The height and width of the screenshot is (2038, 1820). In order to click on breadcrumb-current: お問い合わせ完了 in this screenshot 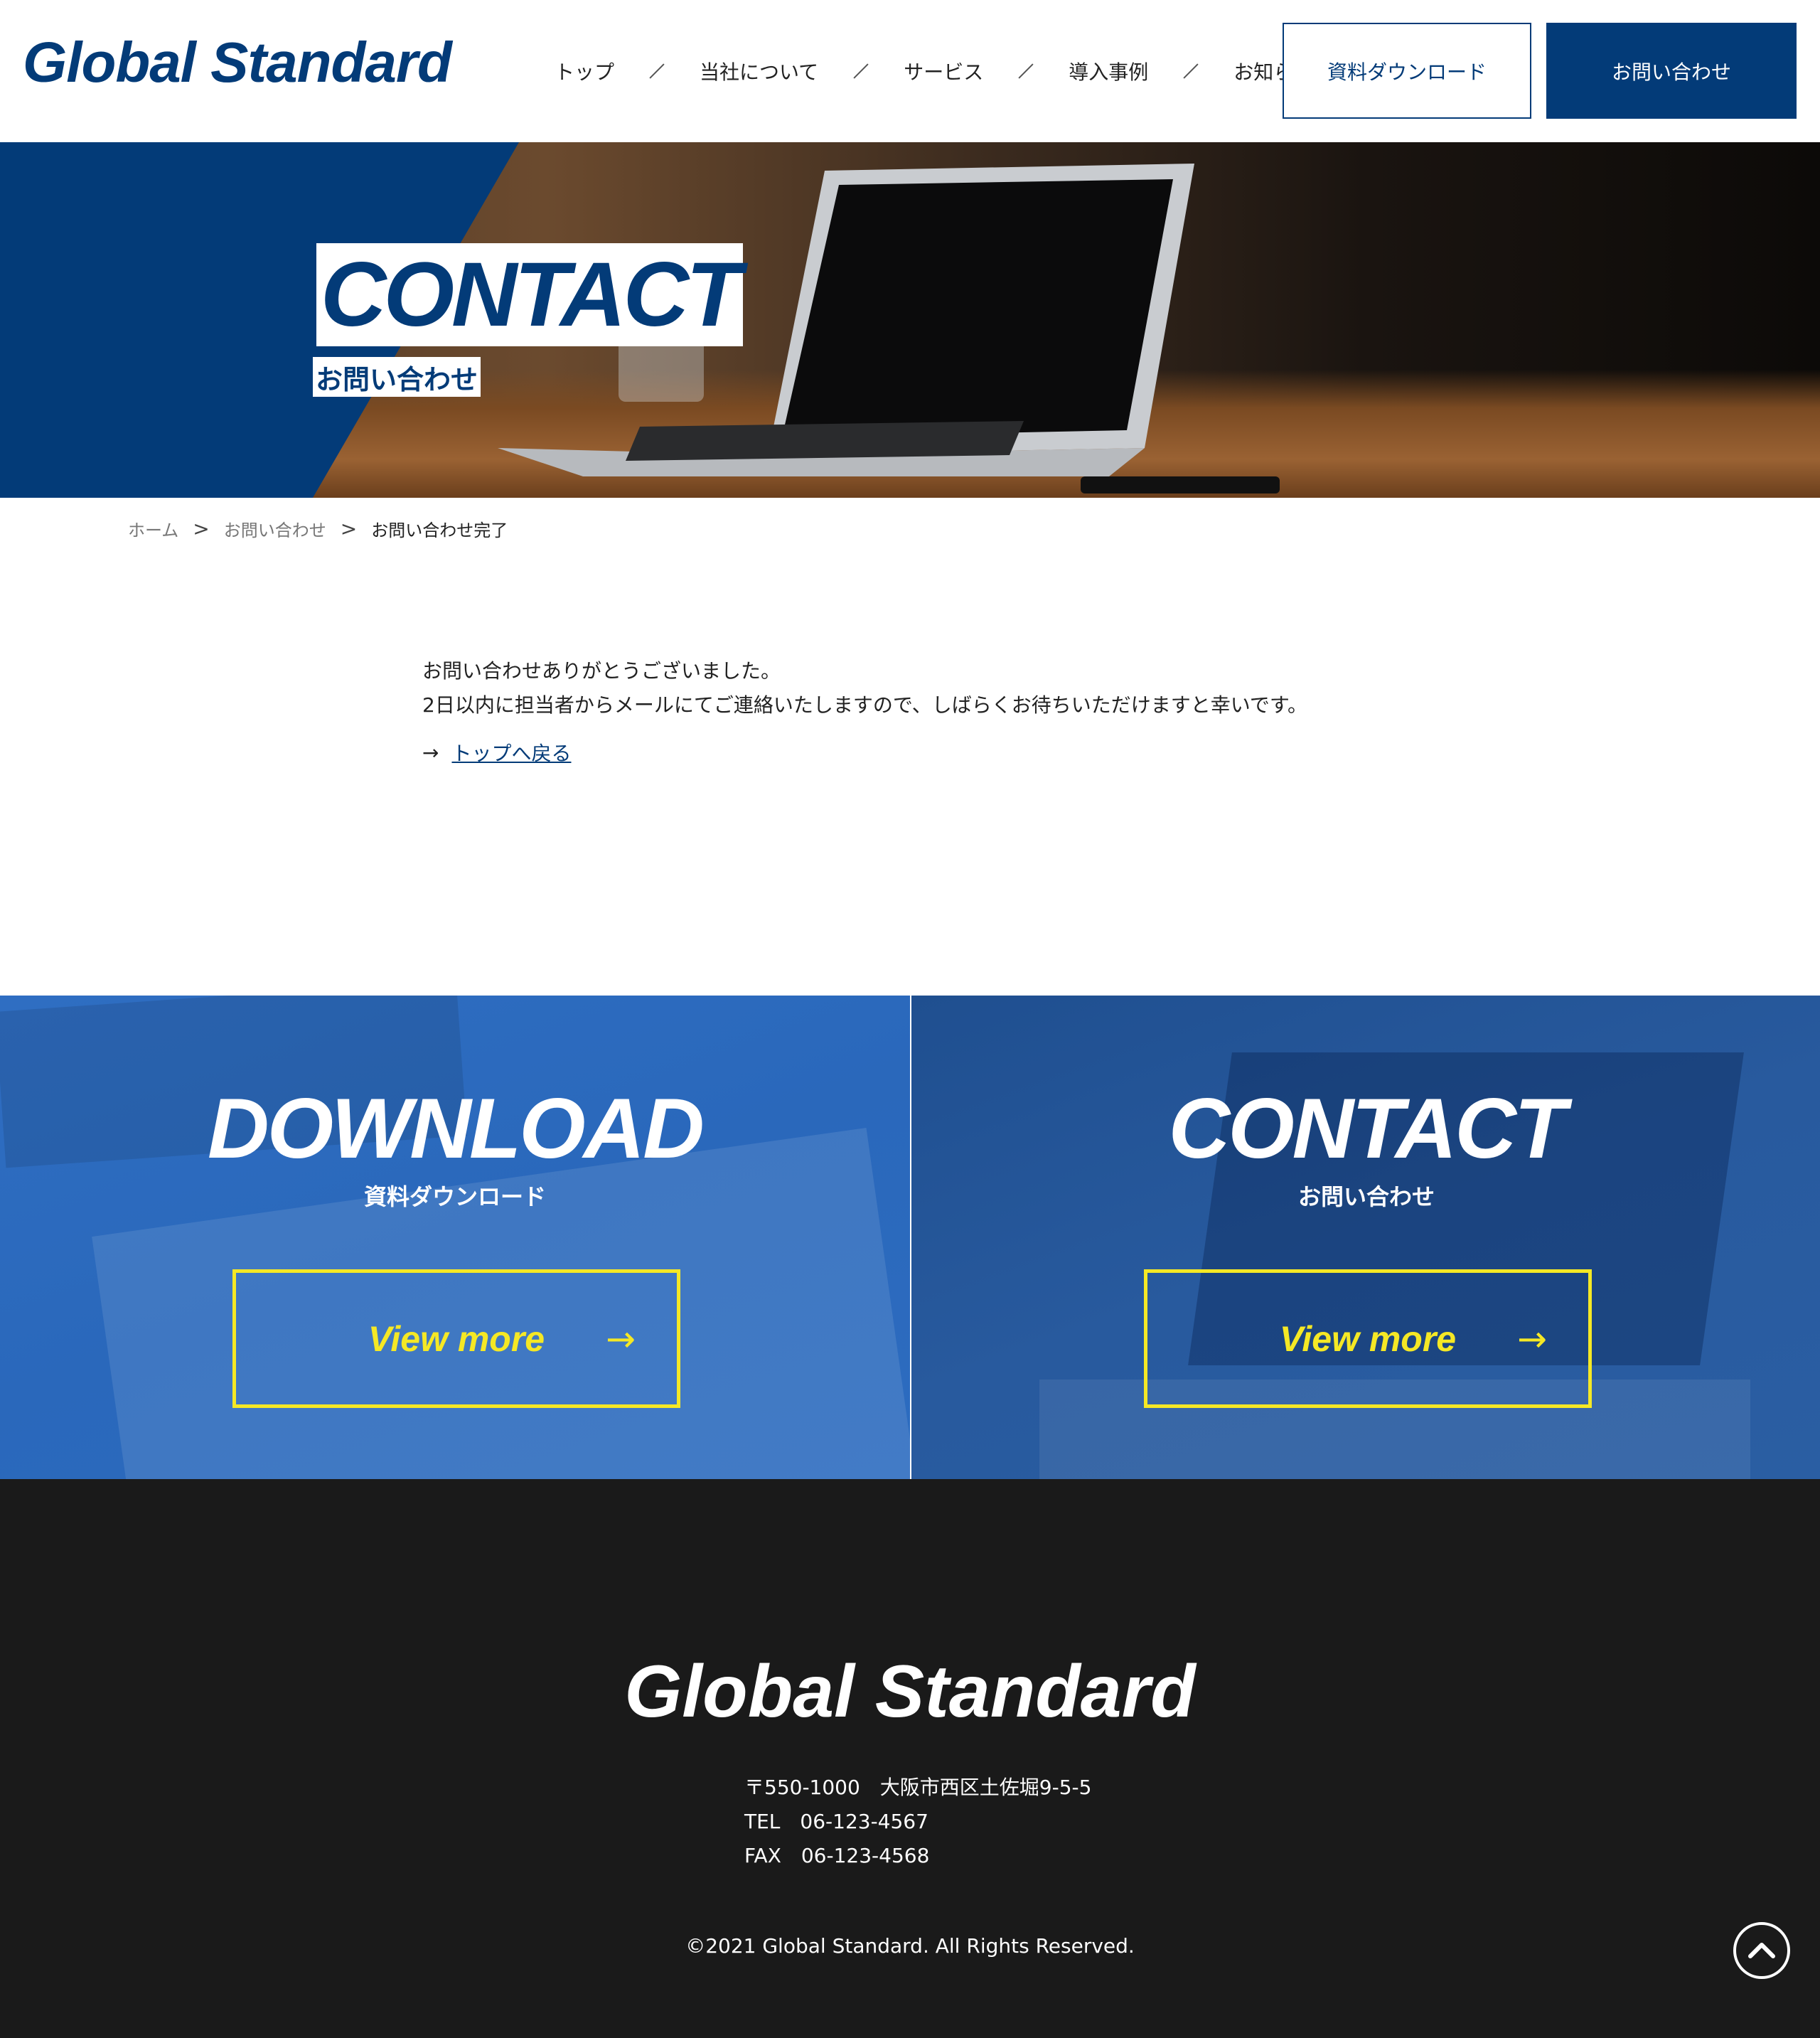, I will do `click(440, 531)`.